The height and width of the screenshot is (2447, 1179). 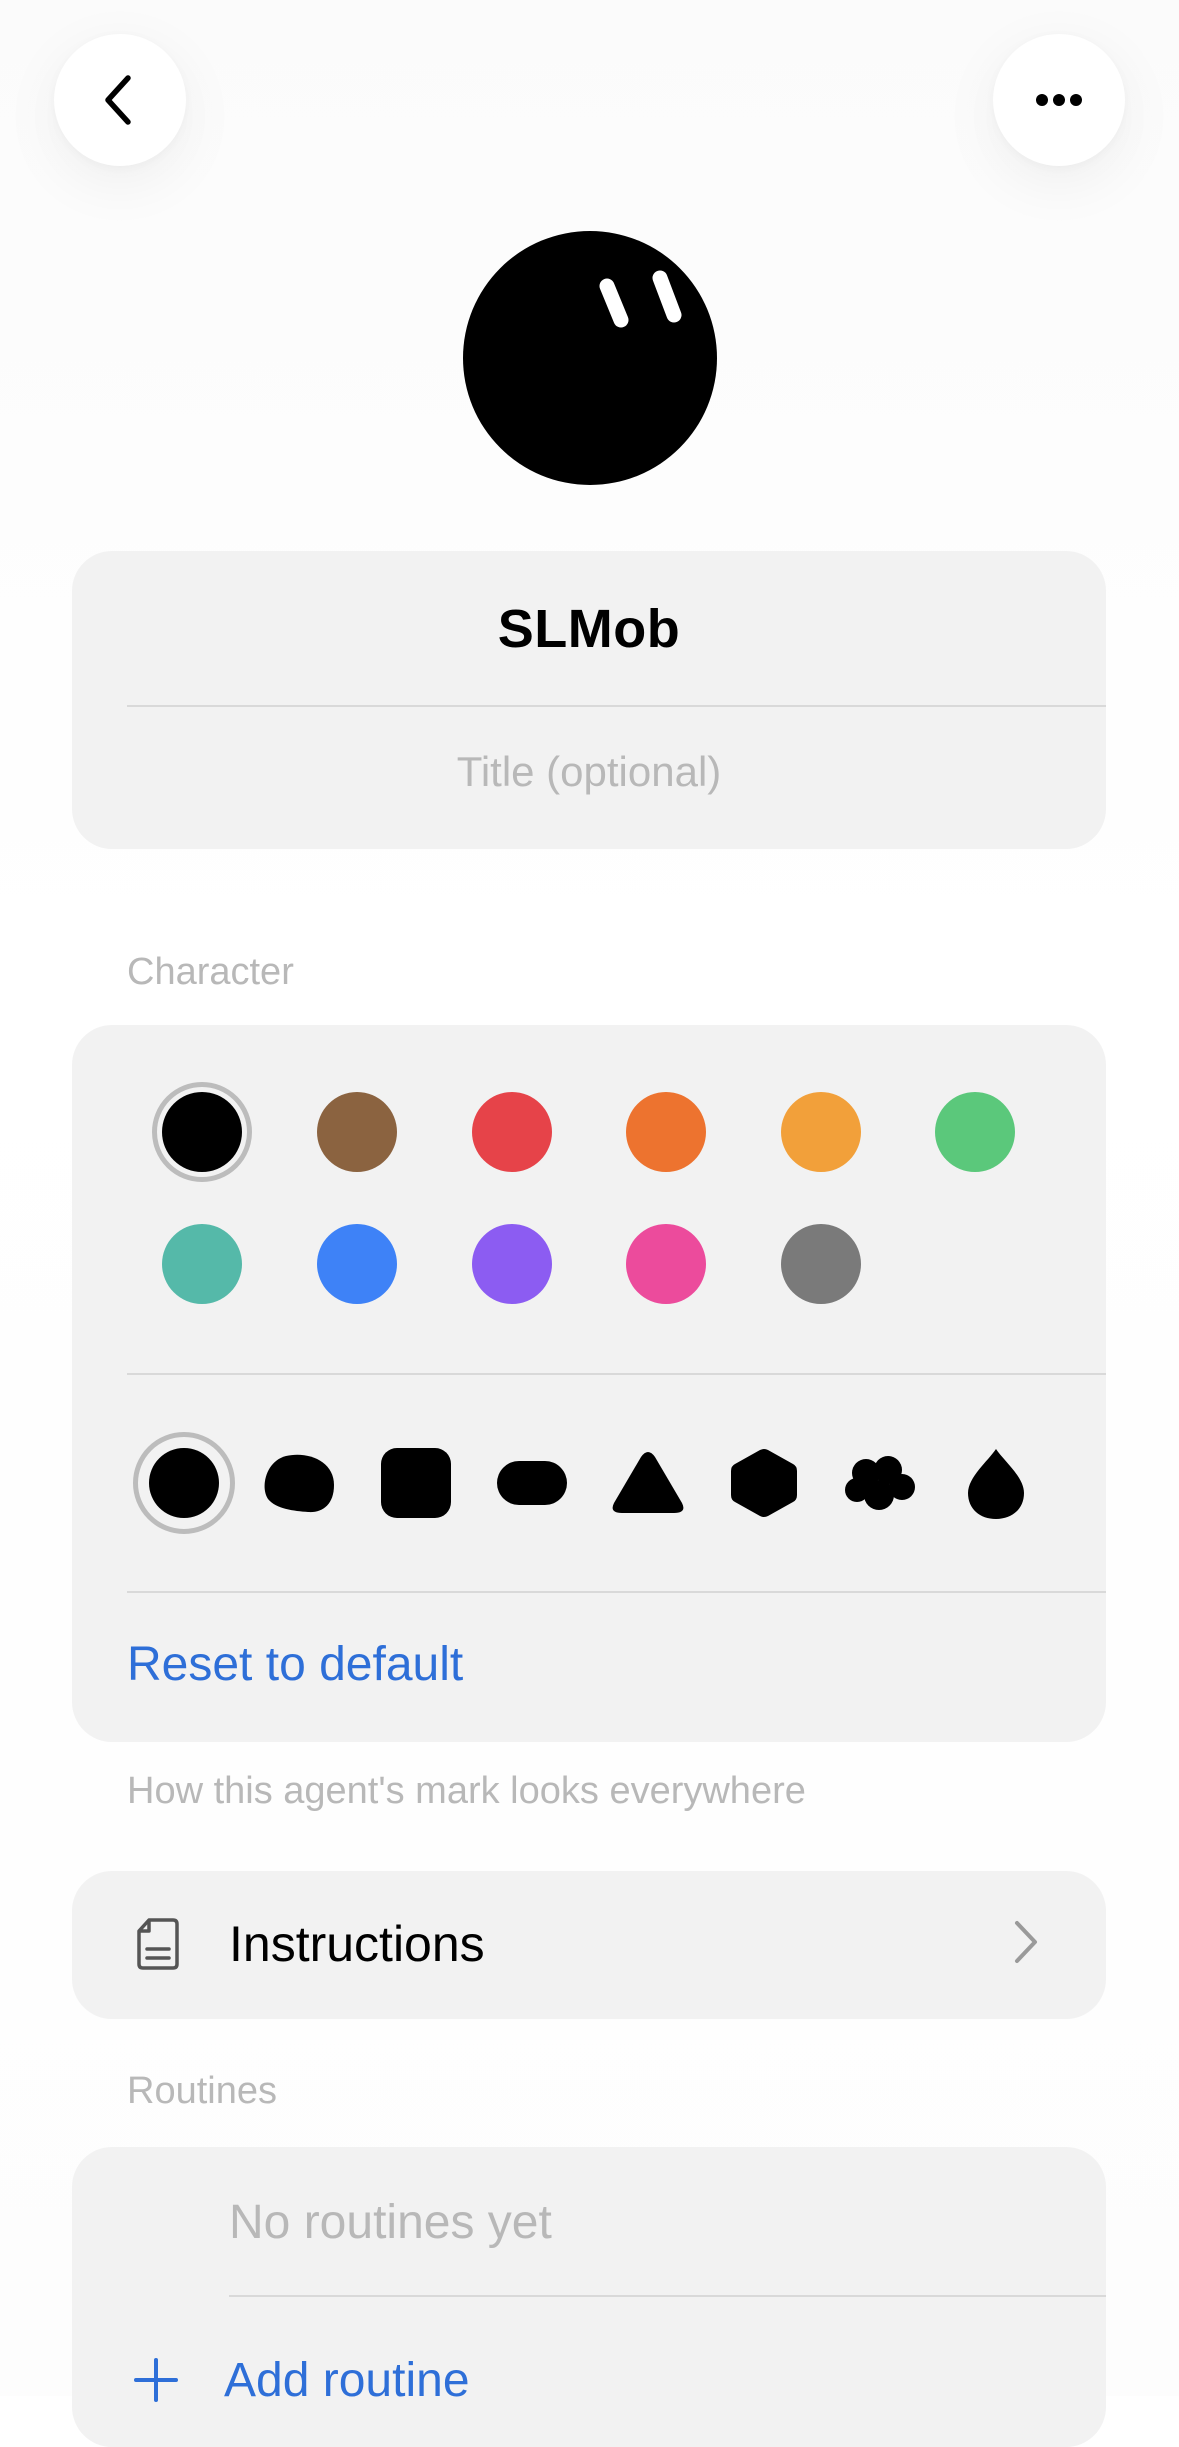 What do you see at coordinates (666, 1264) in the screenshot?
I see `color-swatch-pink` at bounding box center [666, 1264].